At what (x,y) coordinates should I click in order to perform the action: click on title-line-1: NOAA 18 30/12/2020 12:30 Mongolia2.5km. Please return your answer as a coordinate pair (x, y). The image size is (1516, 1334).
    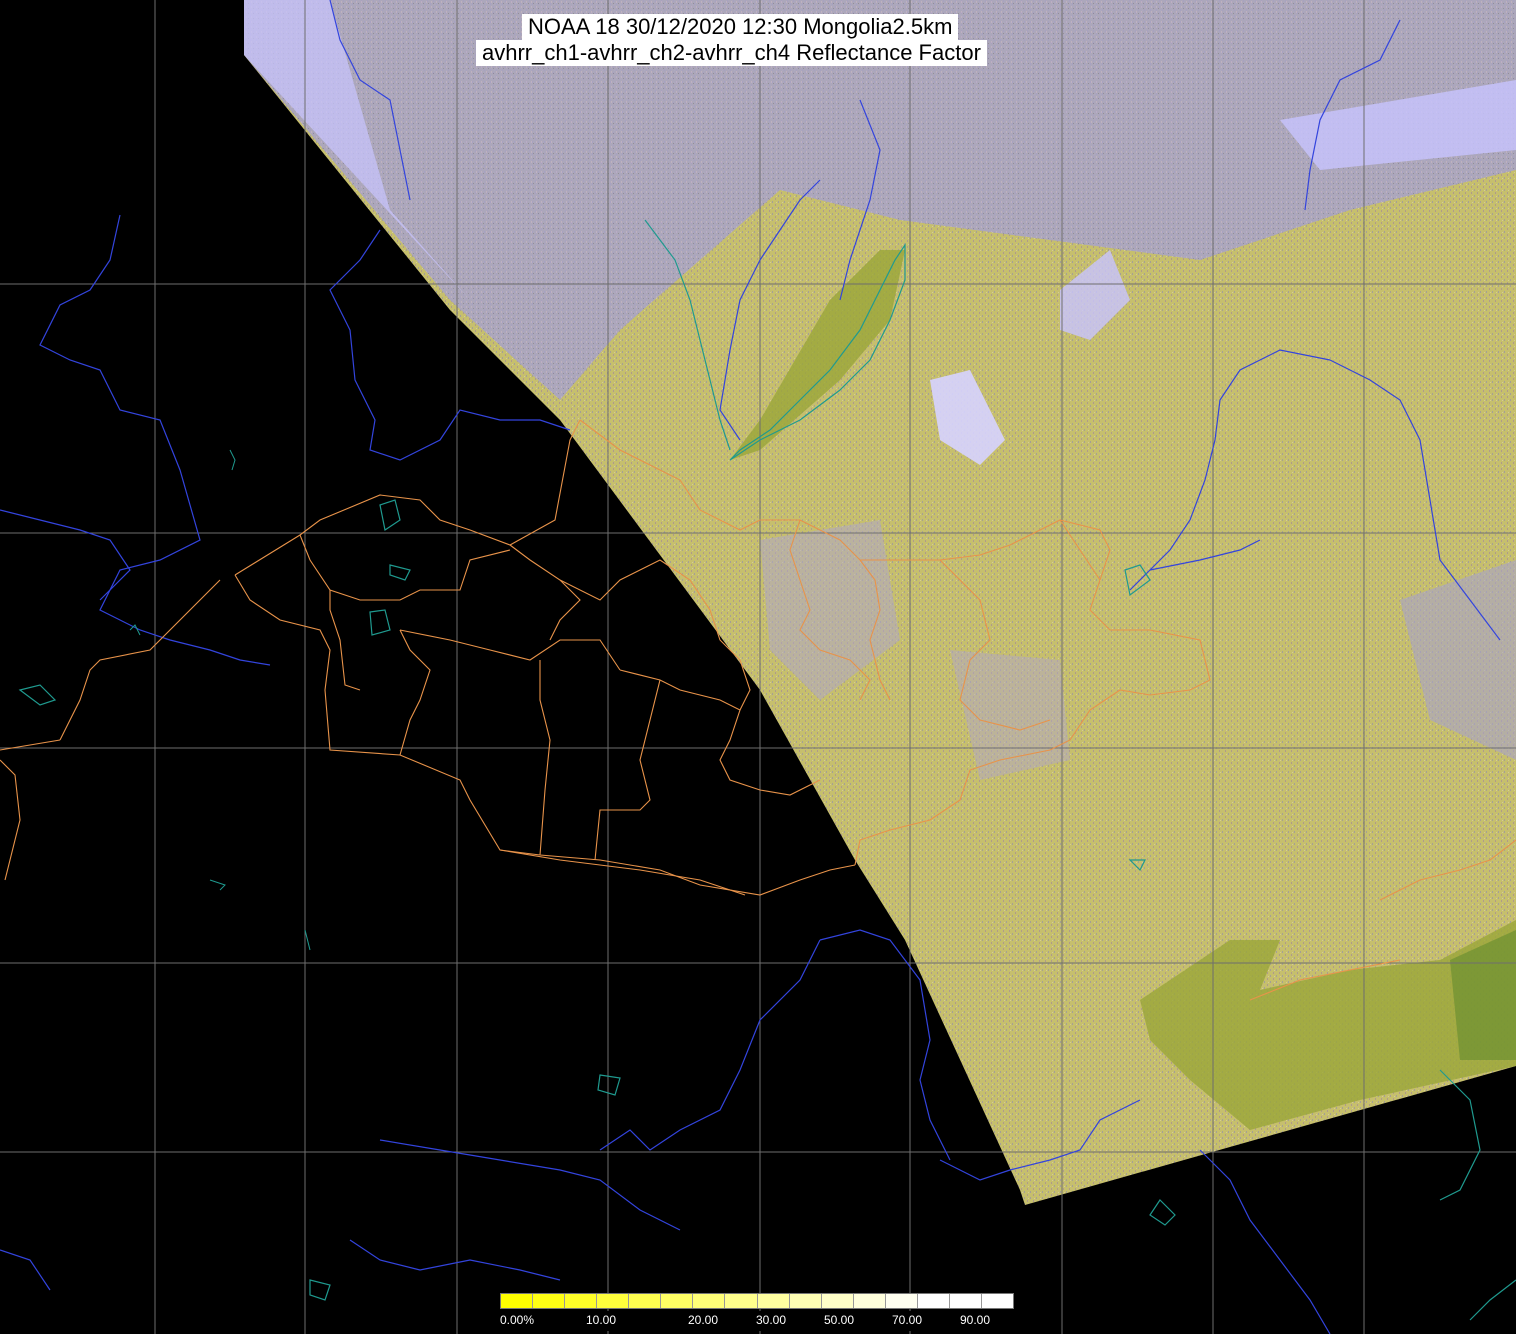
    Looking at the image, I should click on (740, 27).